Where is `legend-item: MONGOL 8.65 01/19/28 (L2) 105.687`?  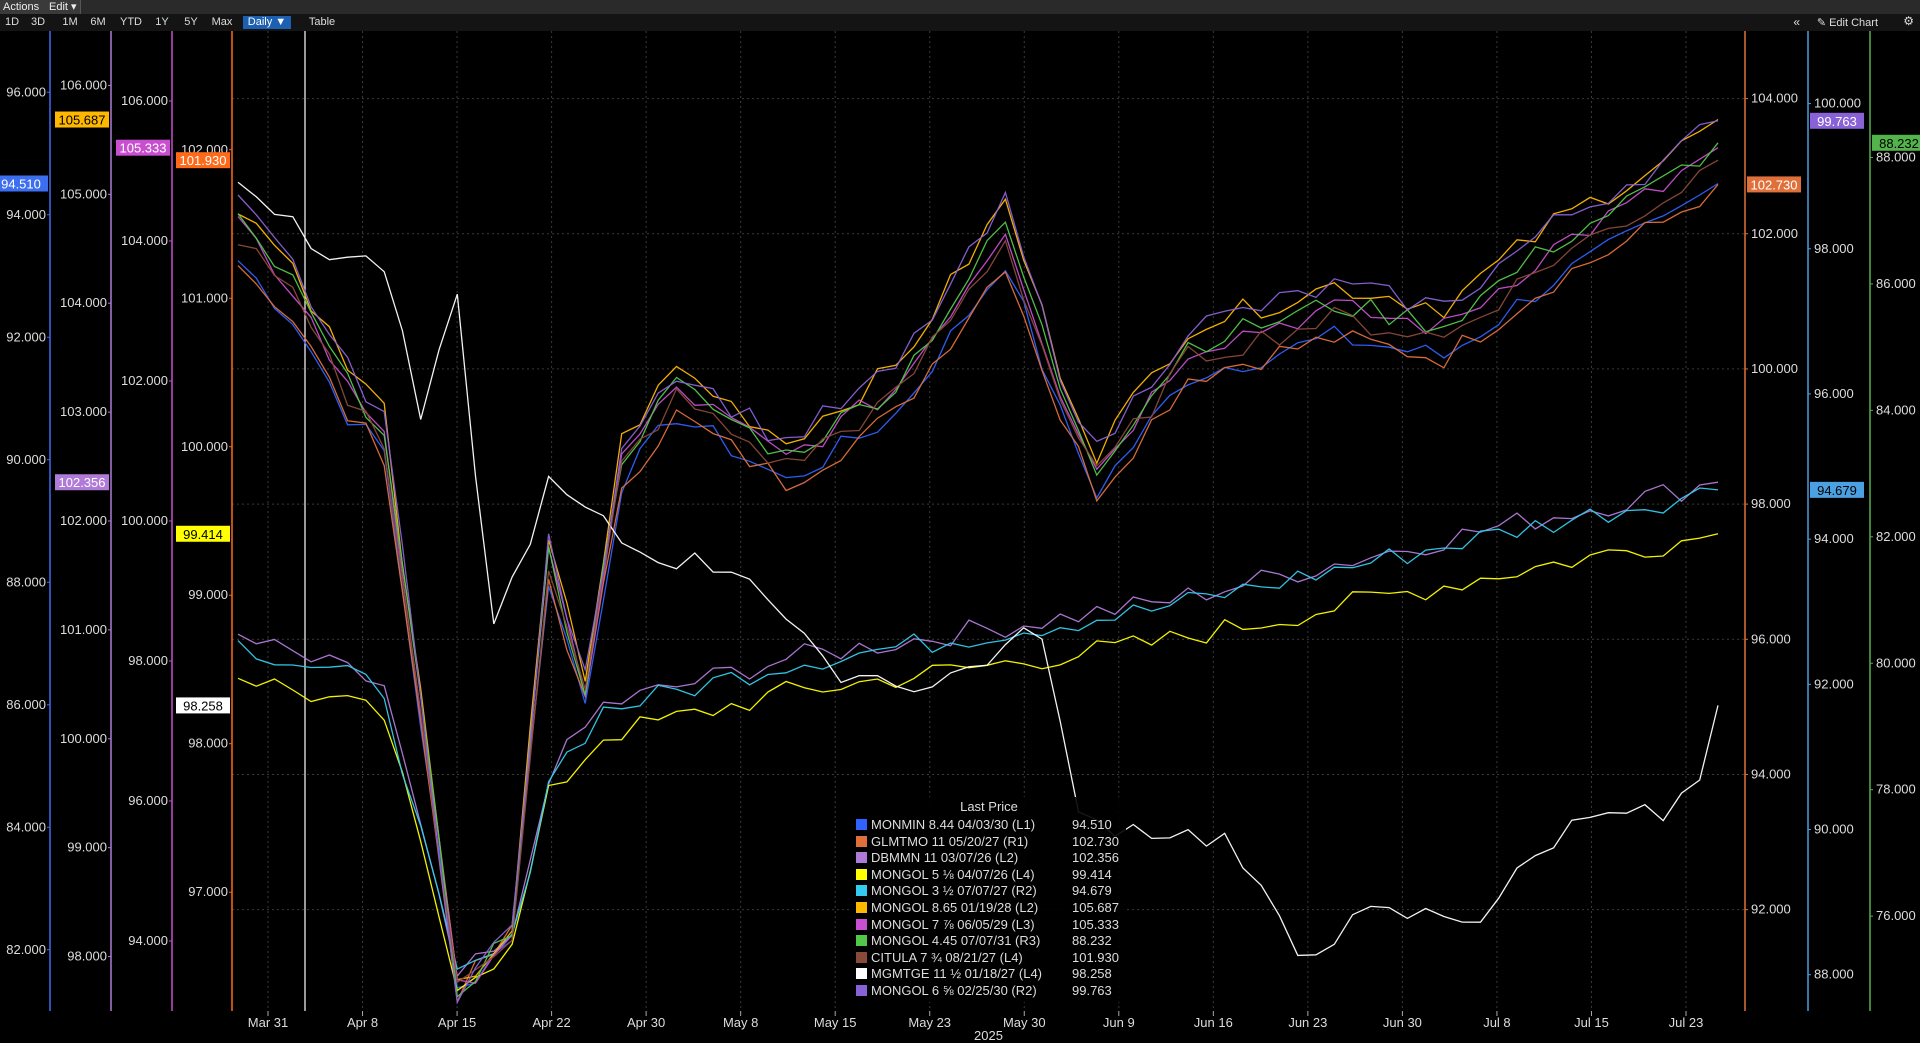 legend-item: MONGOL 8.65 01/19/28 (L2) 105.687 is located at coordinates (989, 908).